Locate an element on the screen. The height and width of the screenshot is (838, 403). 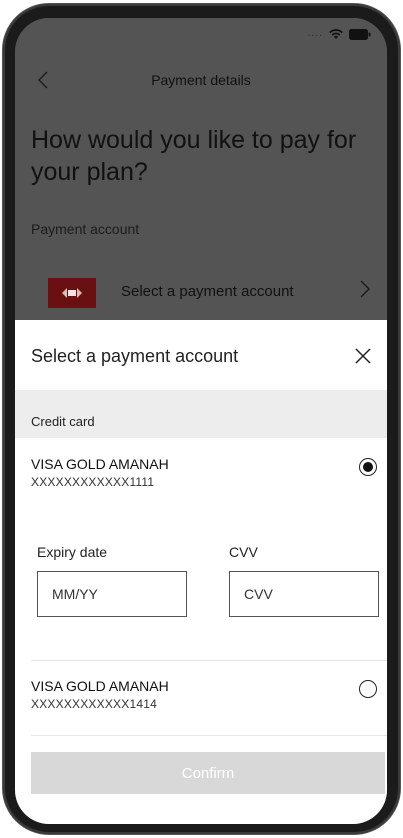
nav-bar: Payment details is located at coordinates (201, 80).